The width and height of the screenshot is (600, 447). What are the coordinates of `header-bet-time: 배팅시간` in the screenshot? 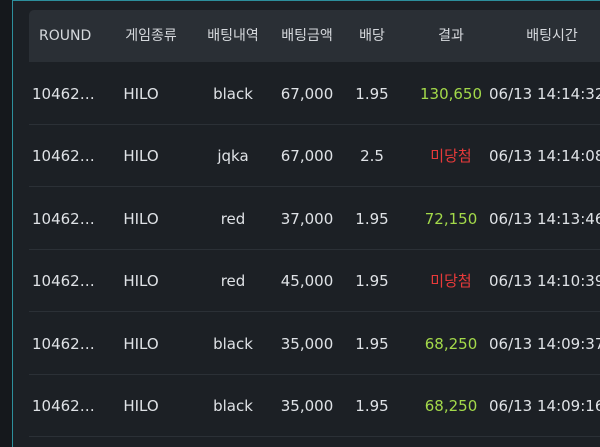 It's located at (552, 36).